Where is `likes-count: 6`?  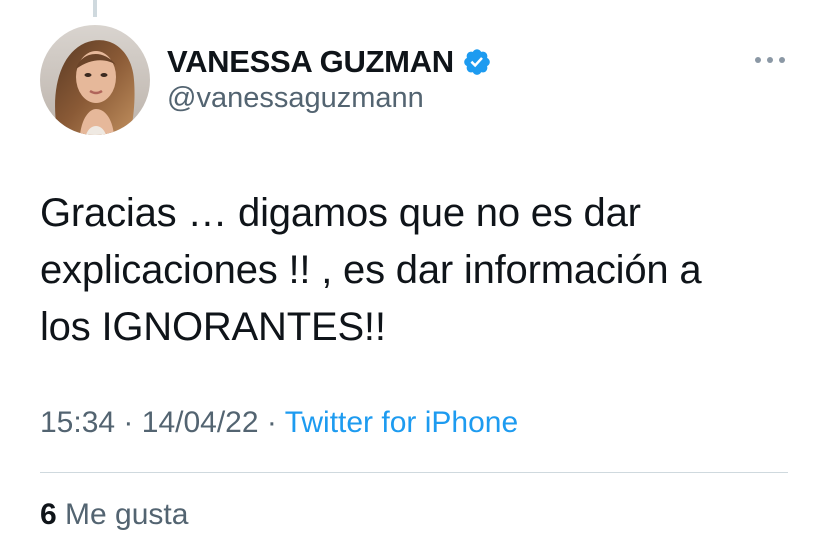
likes-count: 6 is located at coordinates (48, 514).